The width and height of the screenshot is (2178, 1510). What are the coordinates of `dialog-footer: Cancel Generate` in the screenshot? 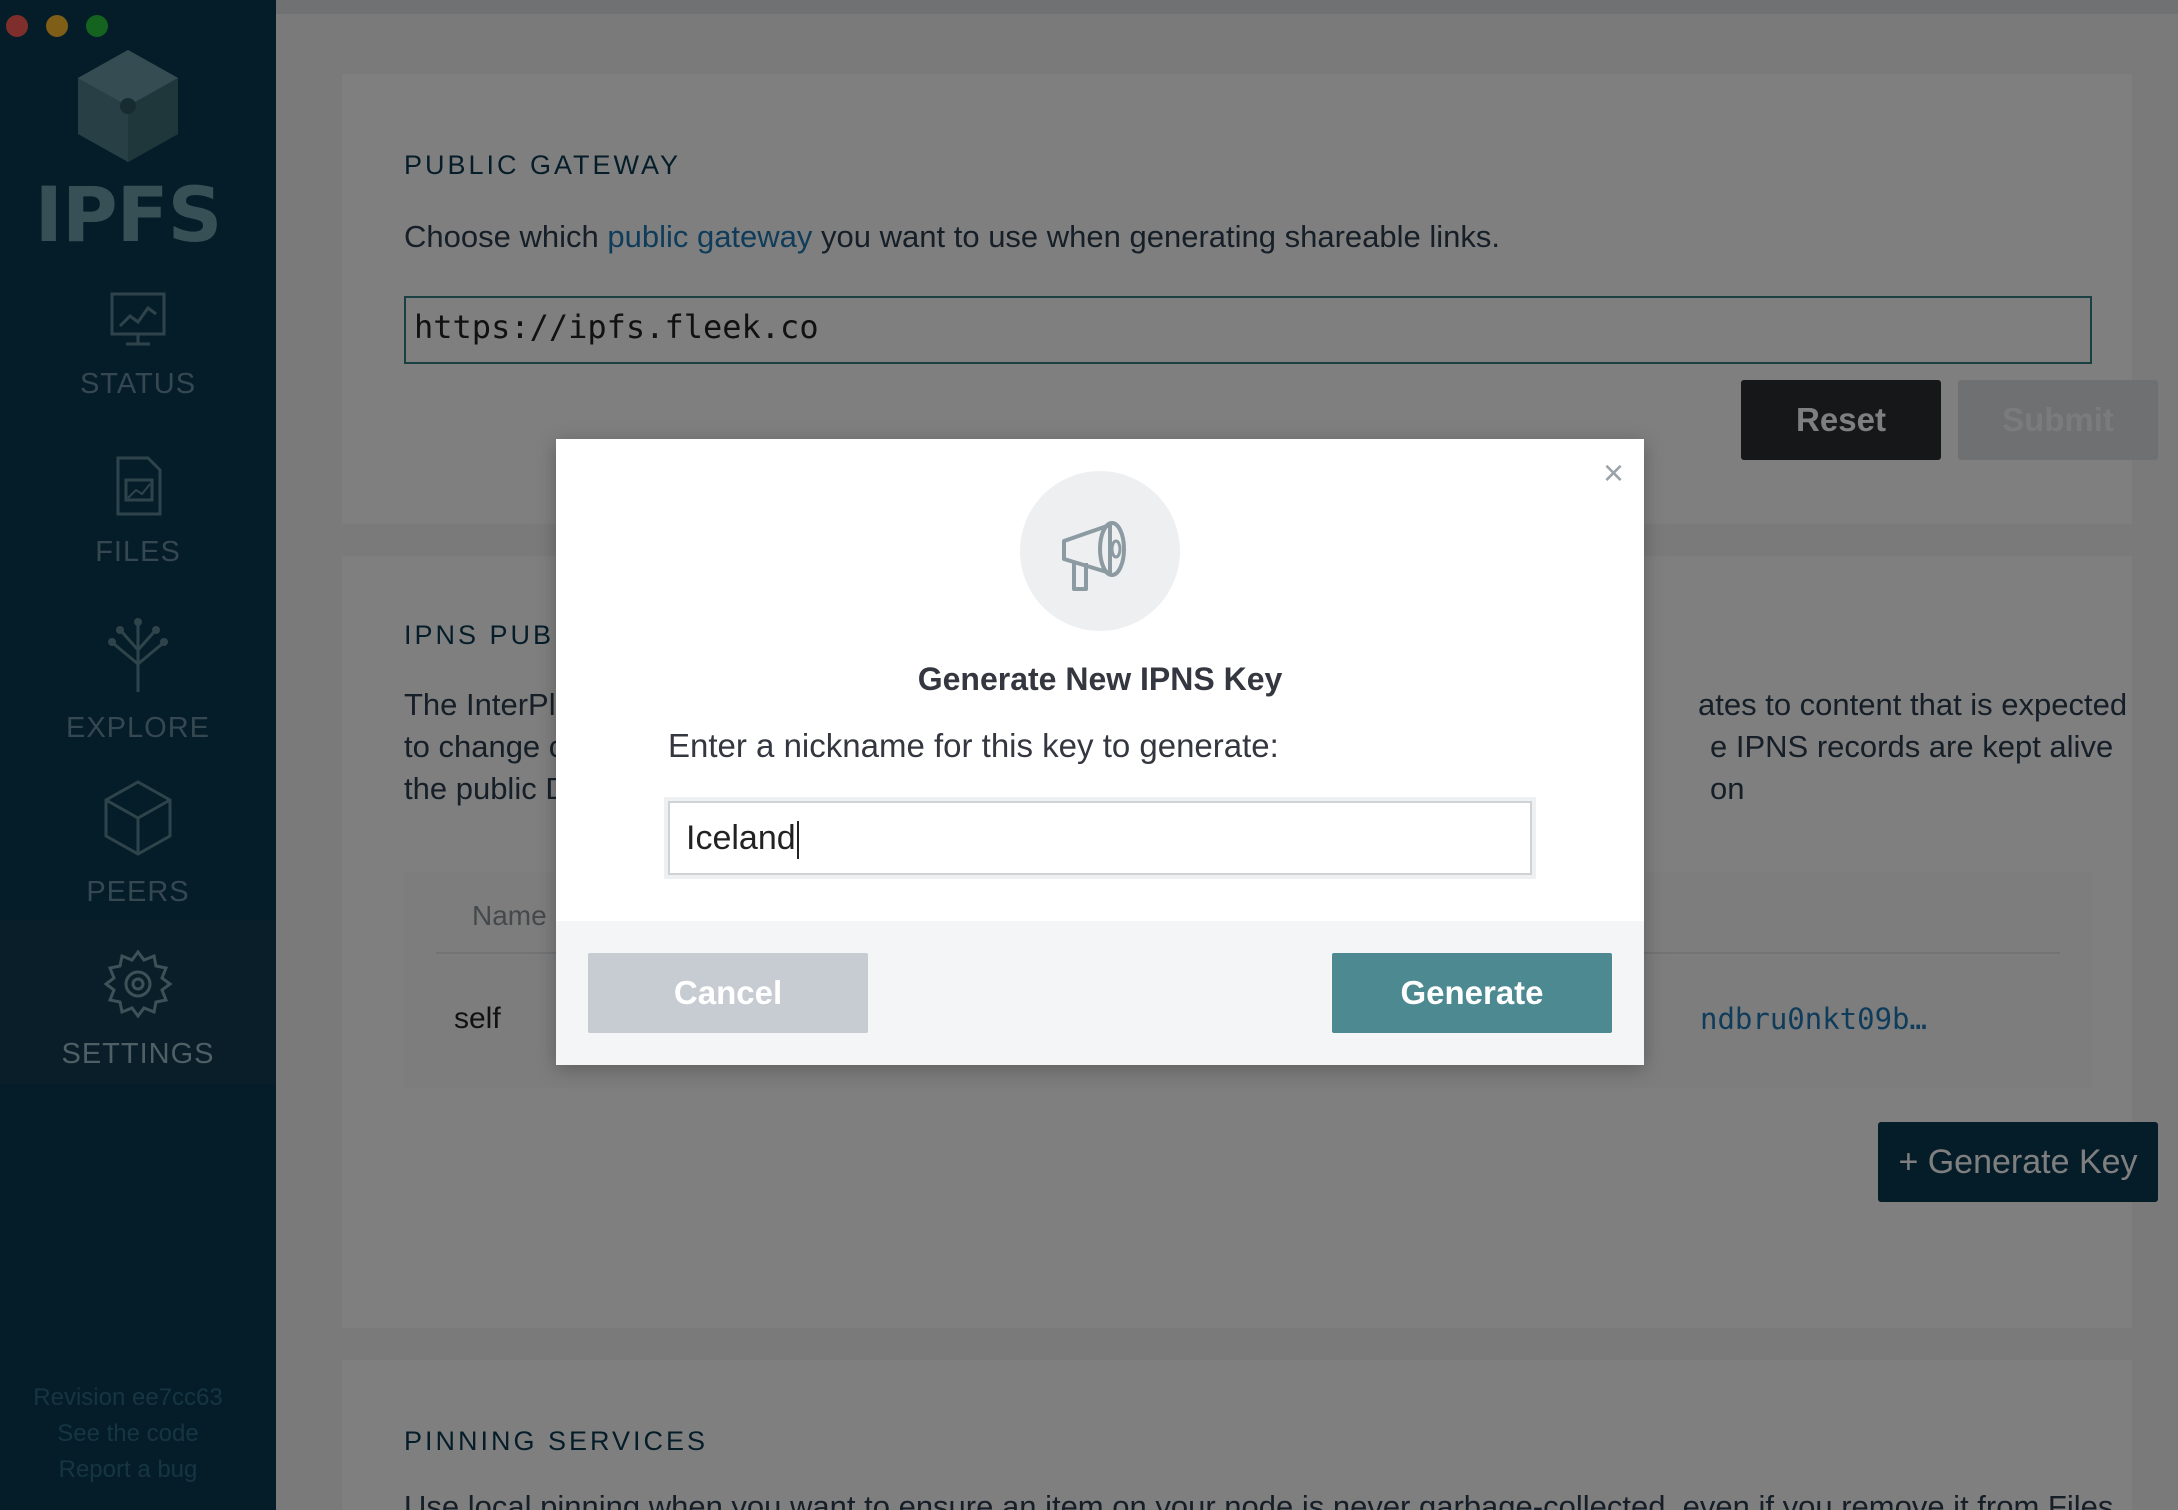 It's located at (1100, 993).